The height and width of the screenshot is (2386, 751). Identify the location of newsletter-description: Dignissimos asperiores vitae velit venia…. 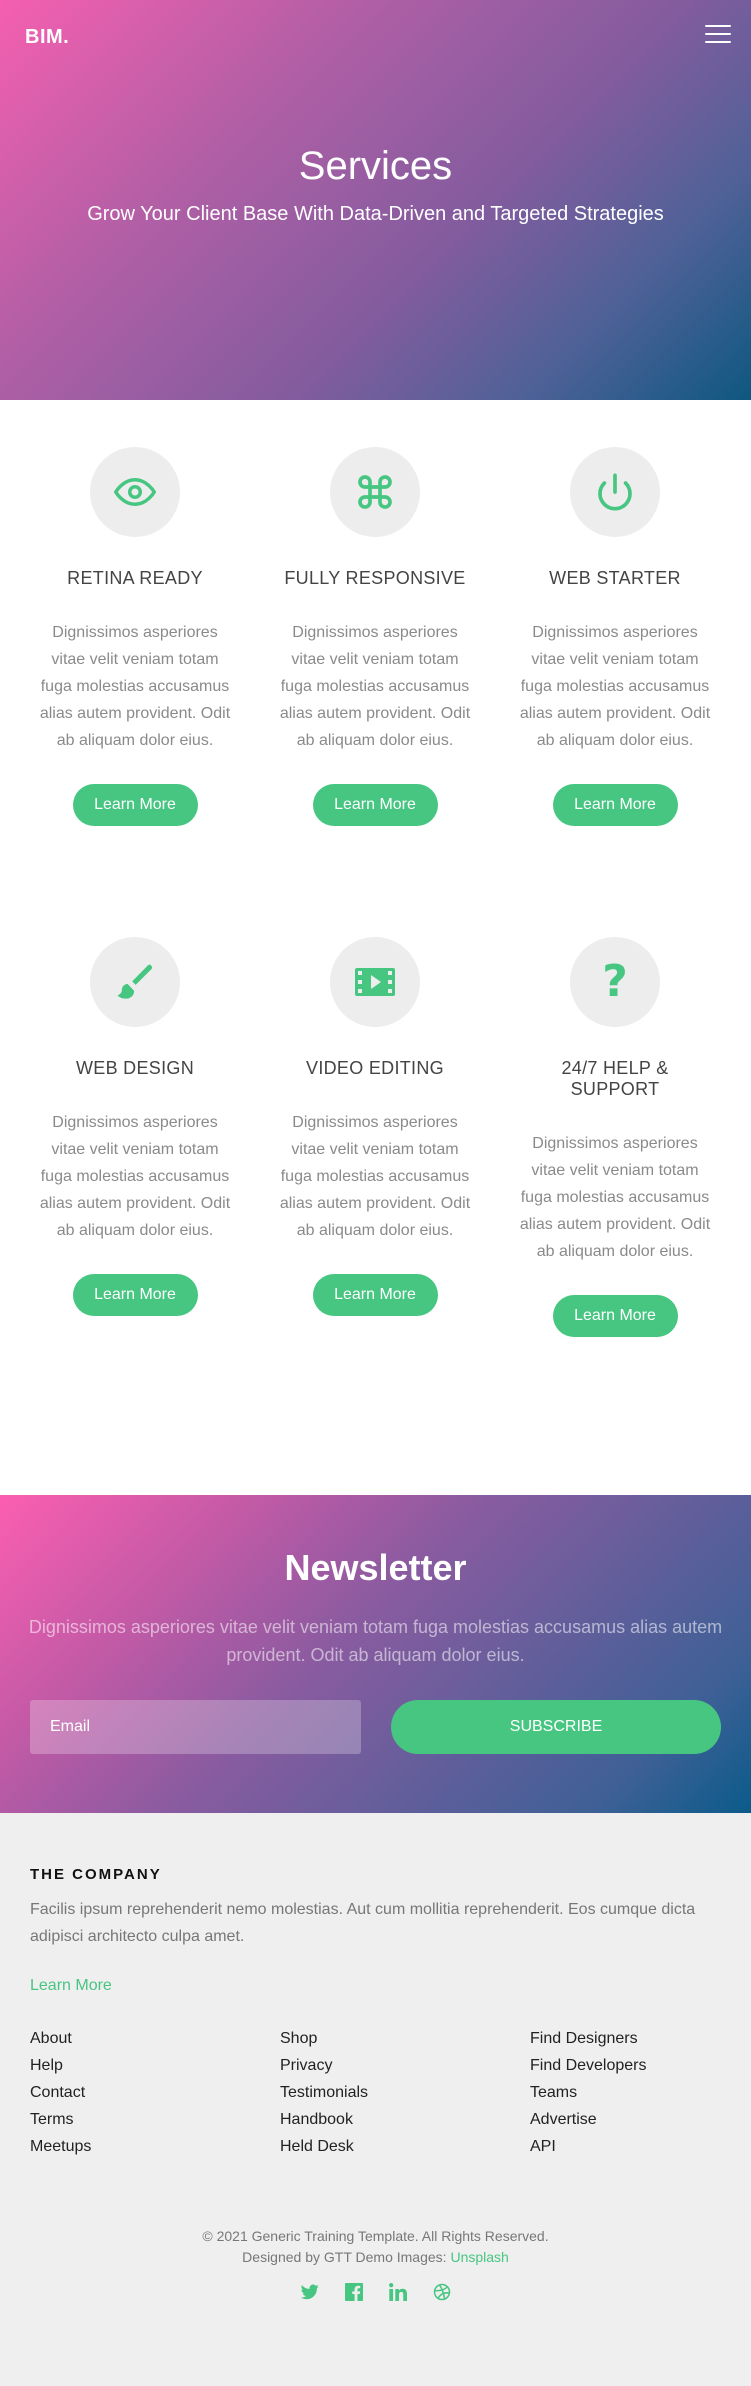
(375, 1641).